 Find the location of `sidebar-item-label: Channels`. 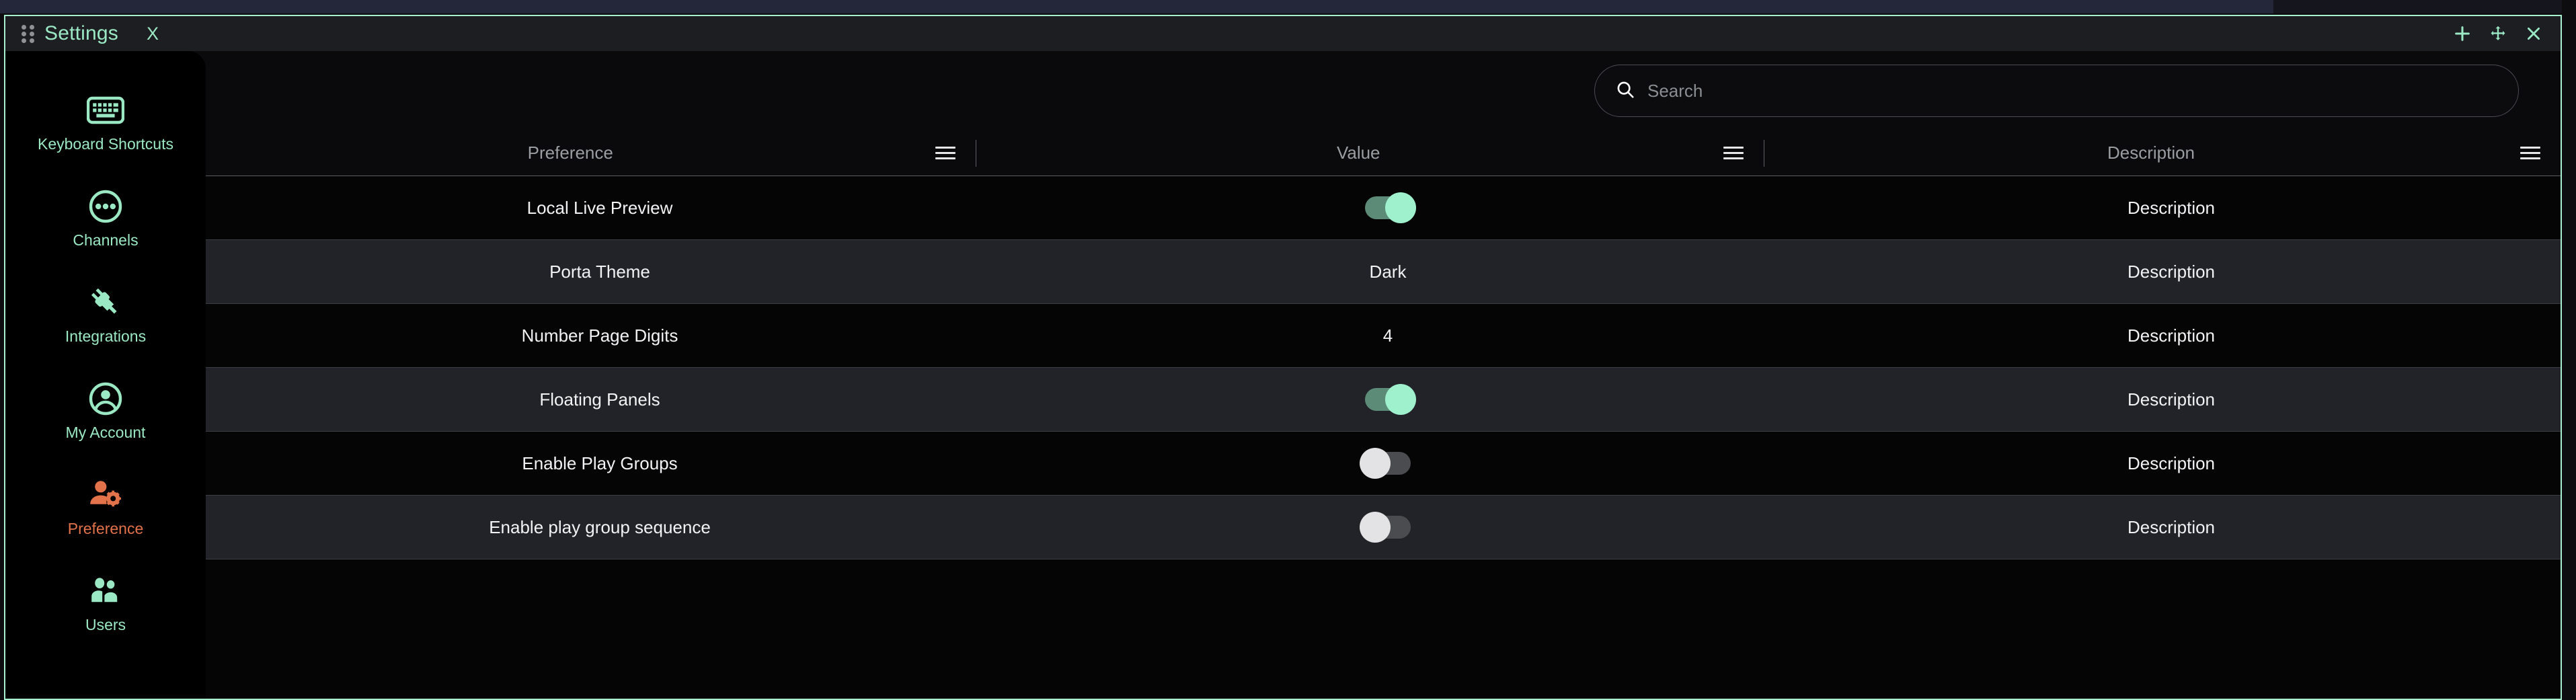

sidebar-item-label: Channels is located at coordinates (106, 240).